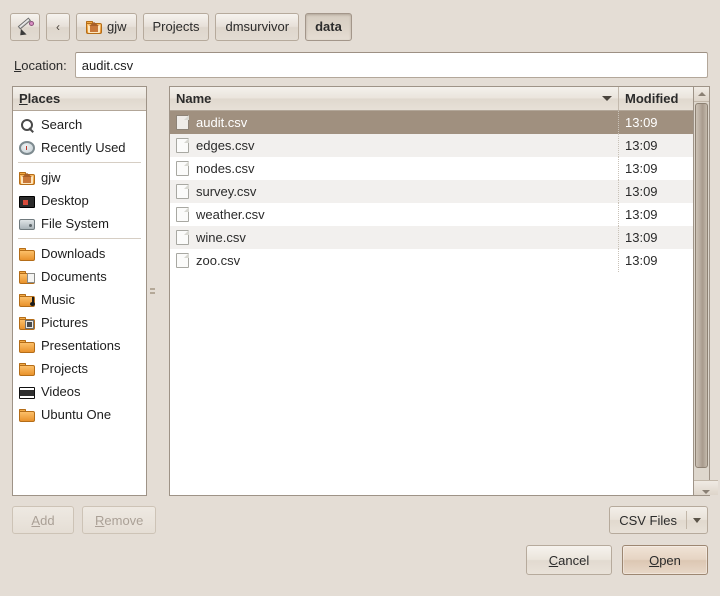  Describe the element at coordinates (124, 520) in the screenshot. I see `remove-label-text: emove` at that location.